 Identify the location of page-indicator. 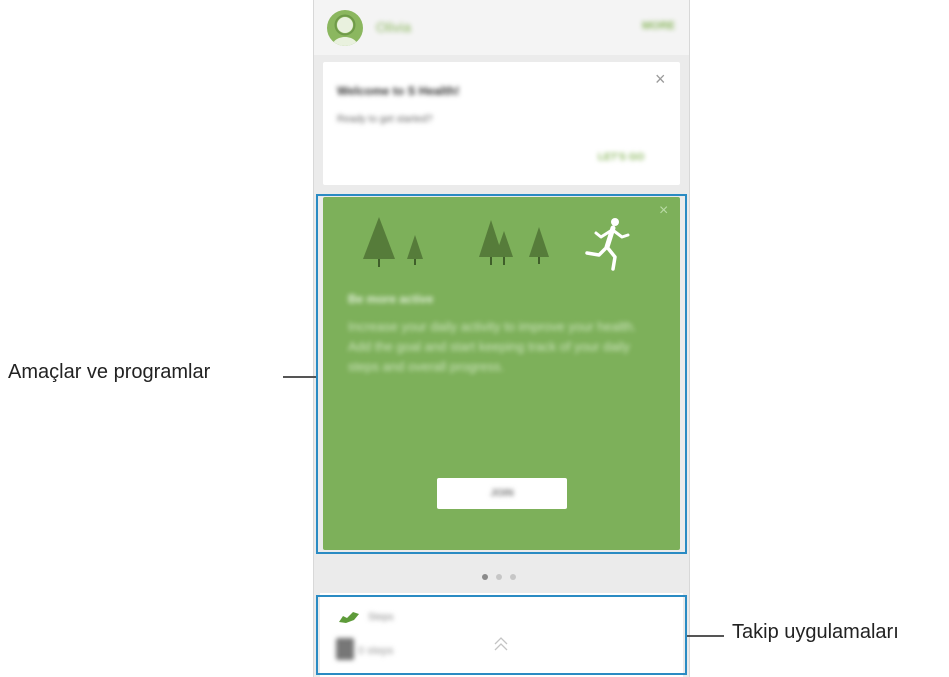
(499, 577).